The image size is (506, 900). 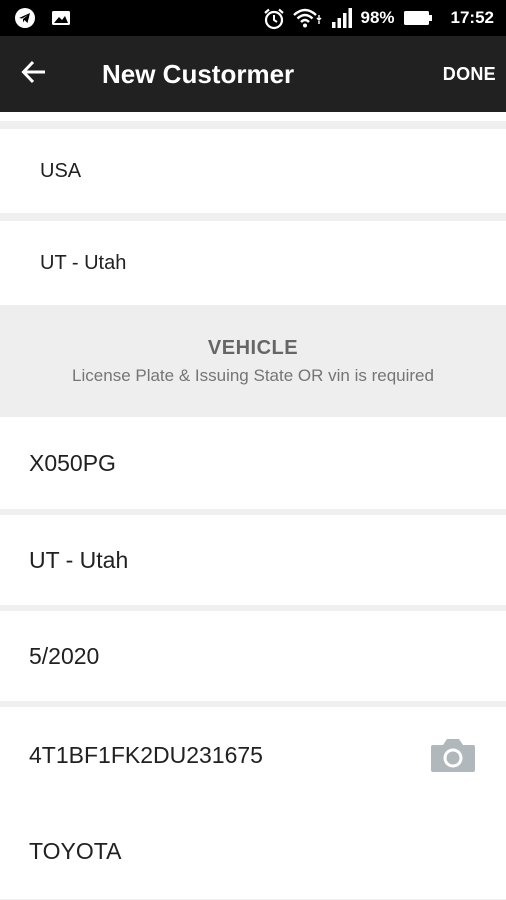 What do you see at coordinates (64, 655) in the screenshot?
I see `date-value: 5/2020` at bounding box center [64, 655].